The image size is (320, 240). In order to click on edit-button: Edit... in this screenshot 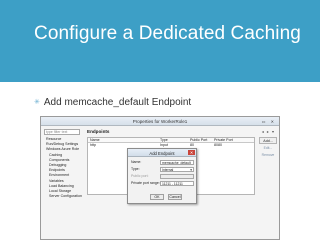, I will do `click(268, 148)`.